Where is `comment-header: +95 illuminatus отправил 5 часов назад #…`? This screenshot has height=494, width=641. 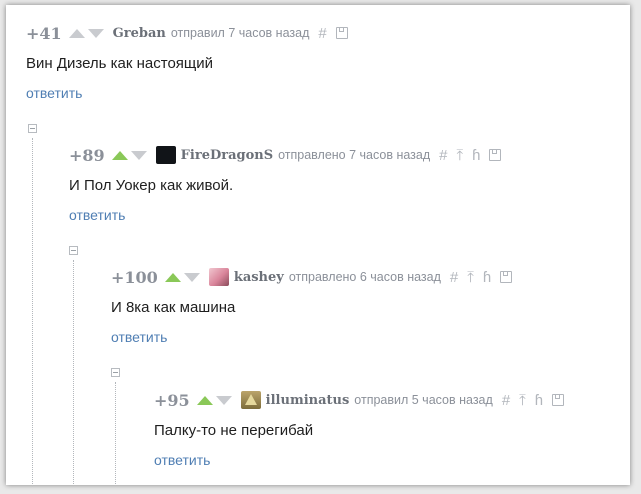
comment-header: +95 illuminatus отправил 5 часов назад #… is located at coordinates (359, 400).